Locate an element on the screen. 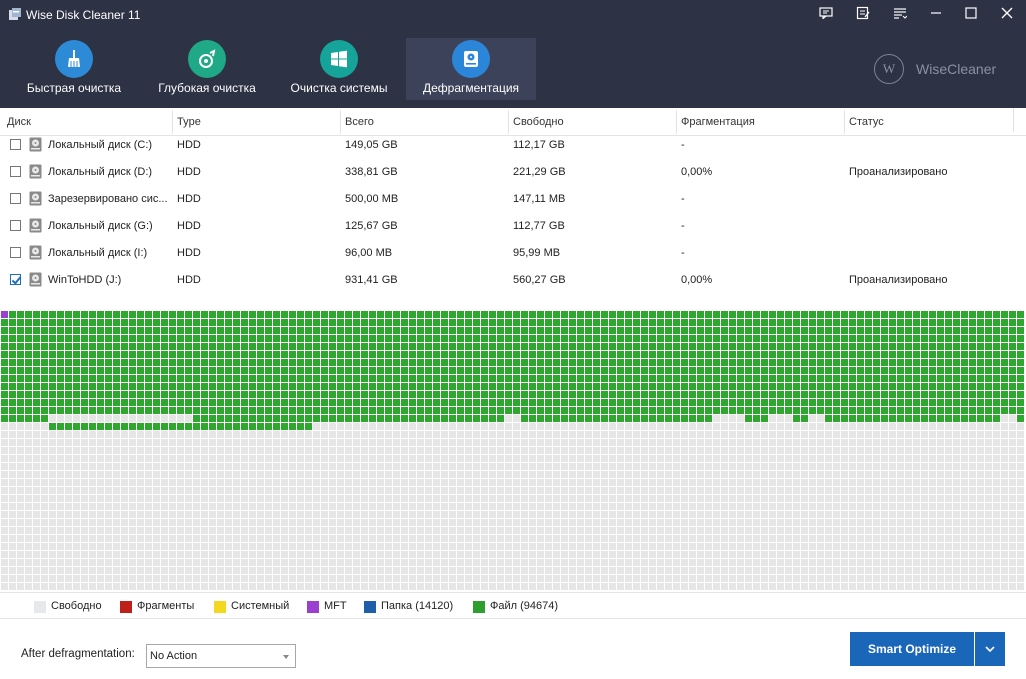  disk-name: Локальный диск (I:) is located at coordinates (98, 253).